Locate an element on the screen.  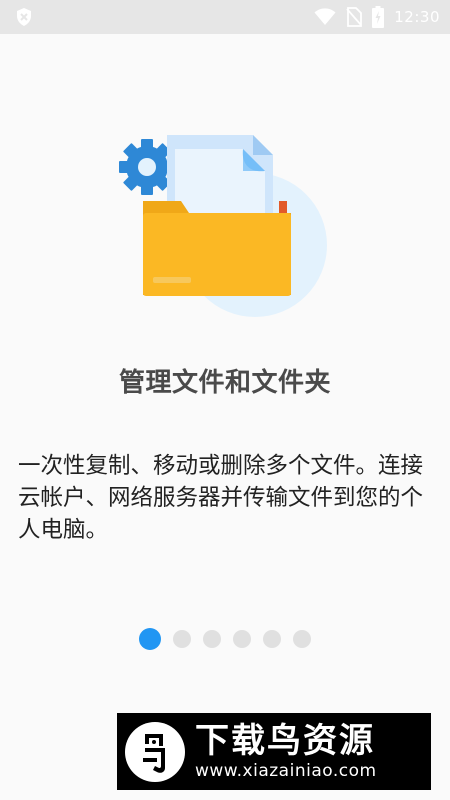
watermark-title: 下载鸟资源 is located at coordinates (285, 740).